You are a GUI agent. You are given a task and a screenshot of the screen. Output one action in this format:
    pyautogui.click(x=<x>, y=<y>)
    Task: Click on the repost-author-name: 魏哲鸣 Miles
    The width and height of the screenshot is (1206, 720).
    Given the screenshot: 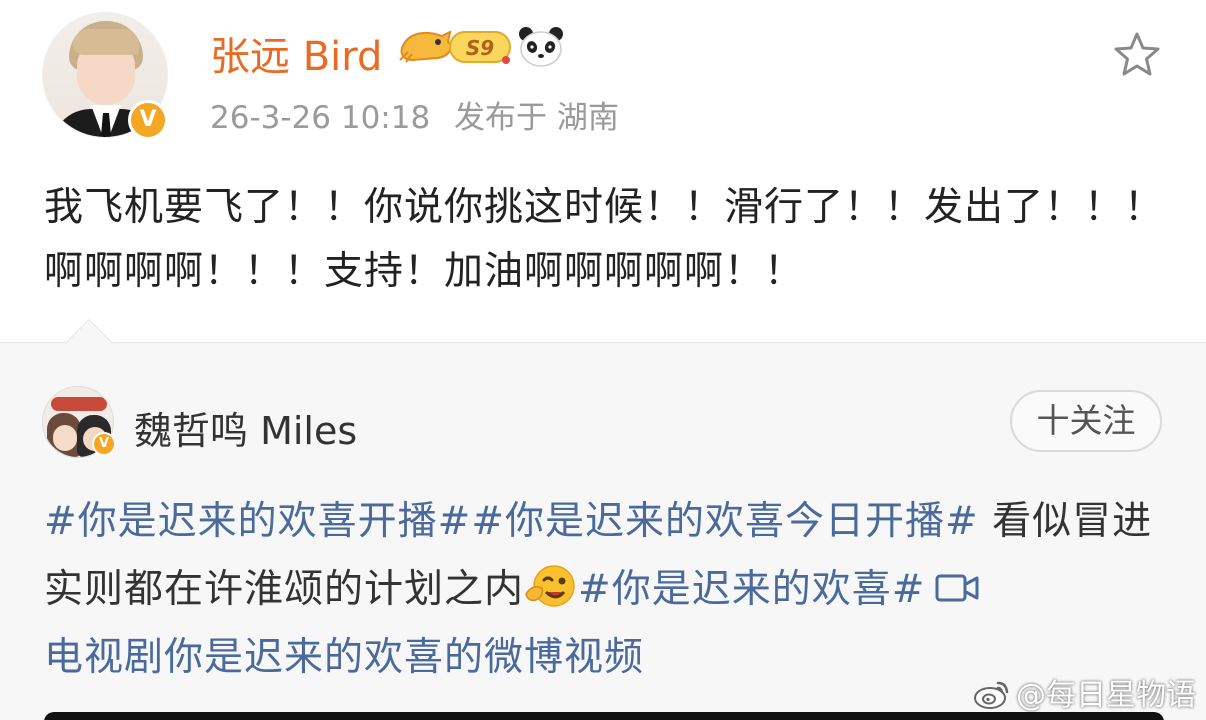 What is the action you would take?
    pyautogui.click(x=245, y=427)
    